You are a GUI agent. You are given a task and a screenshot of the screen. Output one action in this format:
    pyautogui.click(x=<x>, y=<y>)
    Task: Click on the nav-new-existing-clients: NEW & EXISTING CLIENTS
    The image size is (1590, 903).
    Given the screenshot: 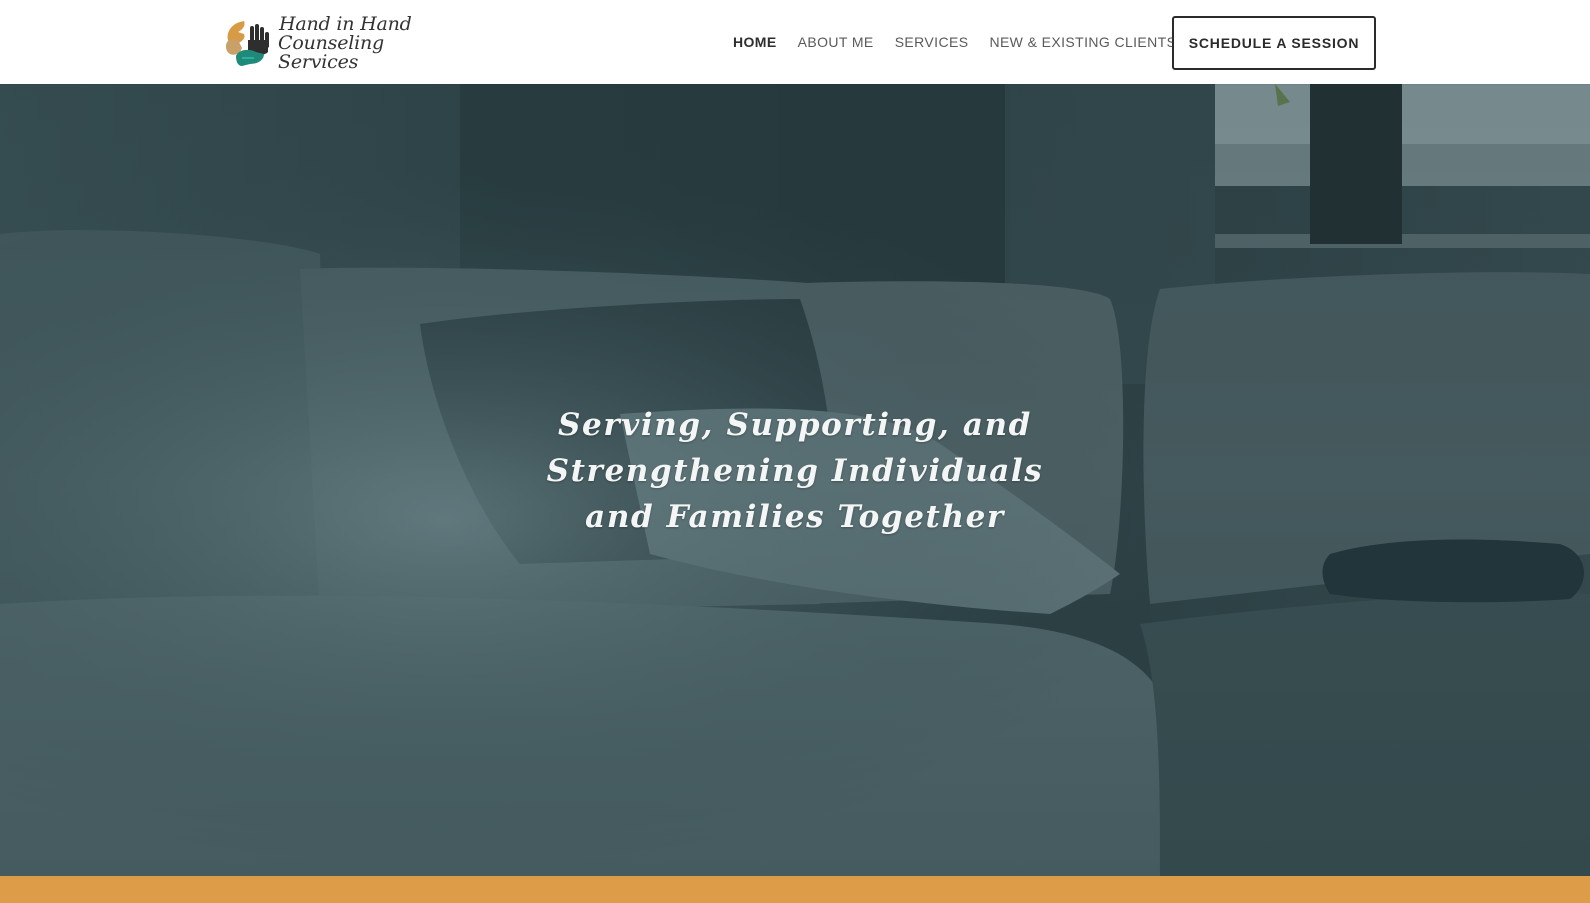 What is the action you would take?
    pyautogui.click(x=1082, y=42)
    